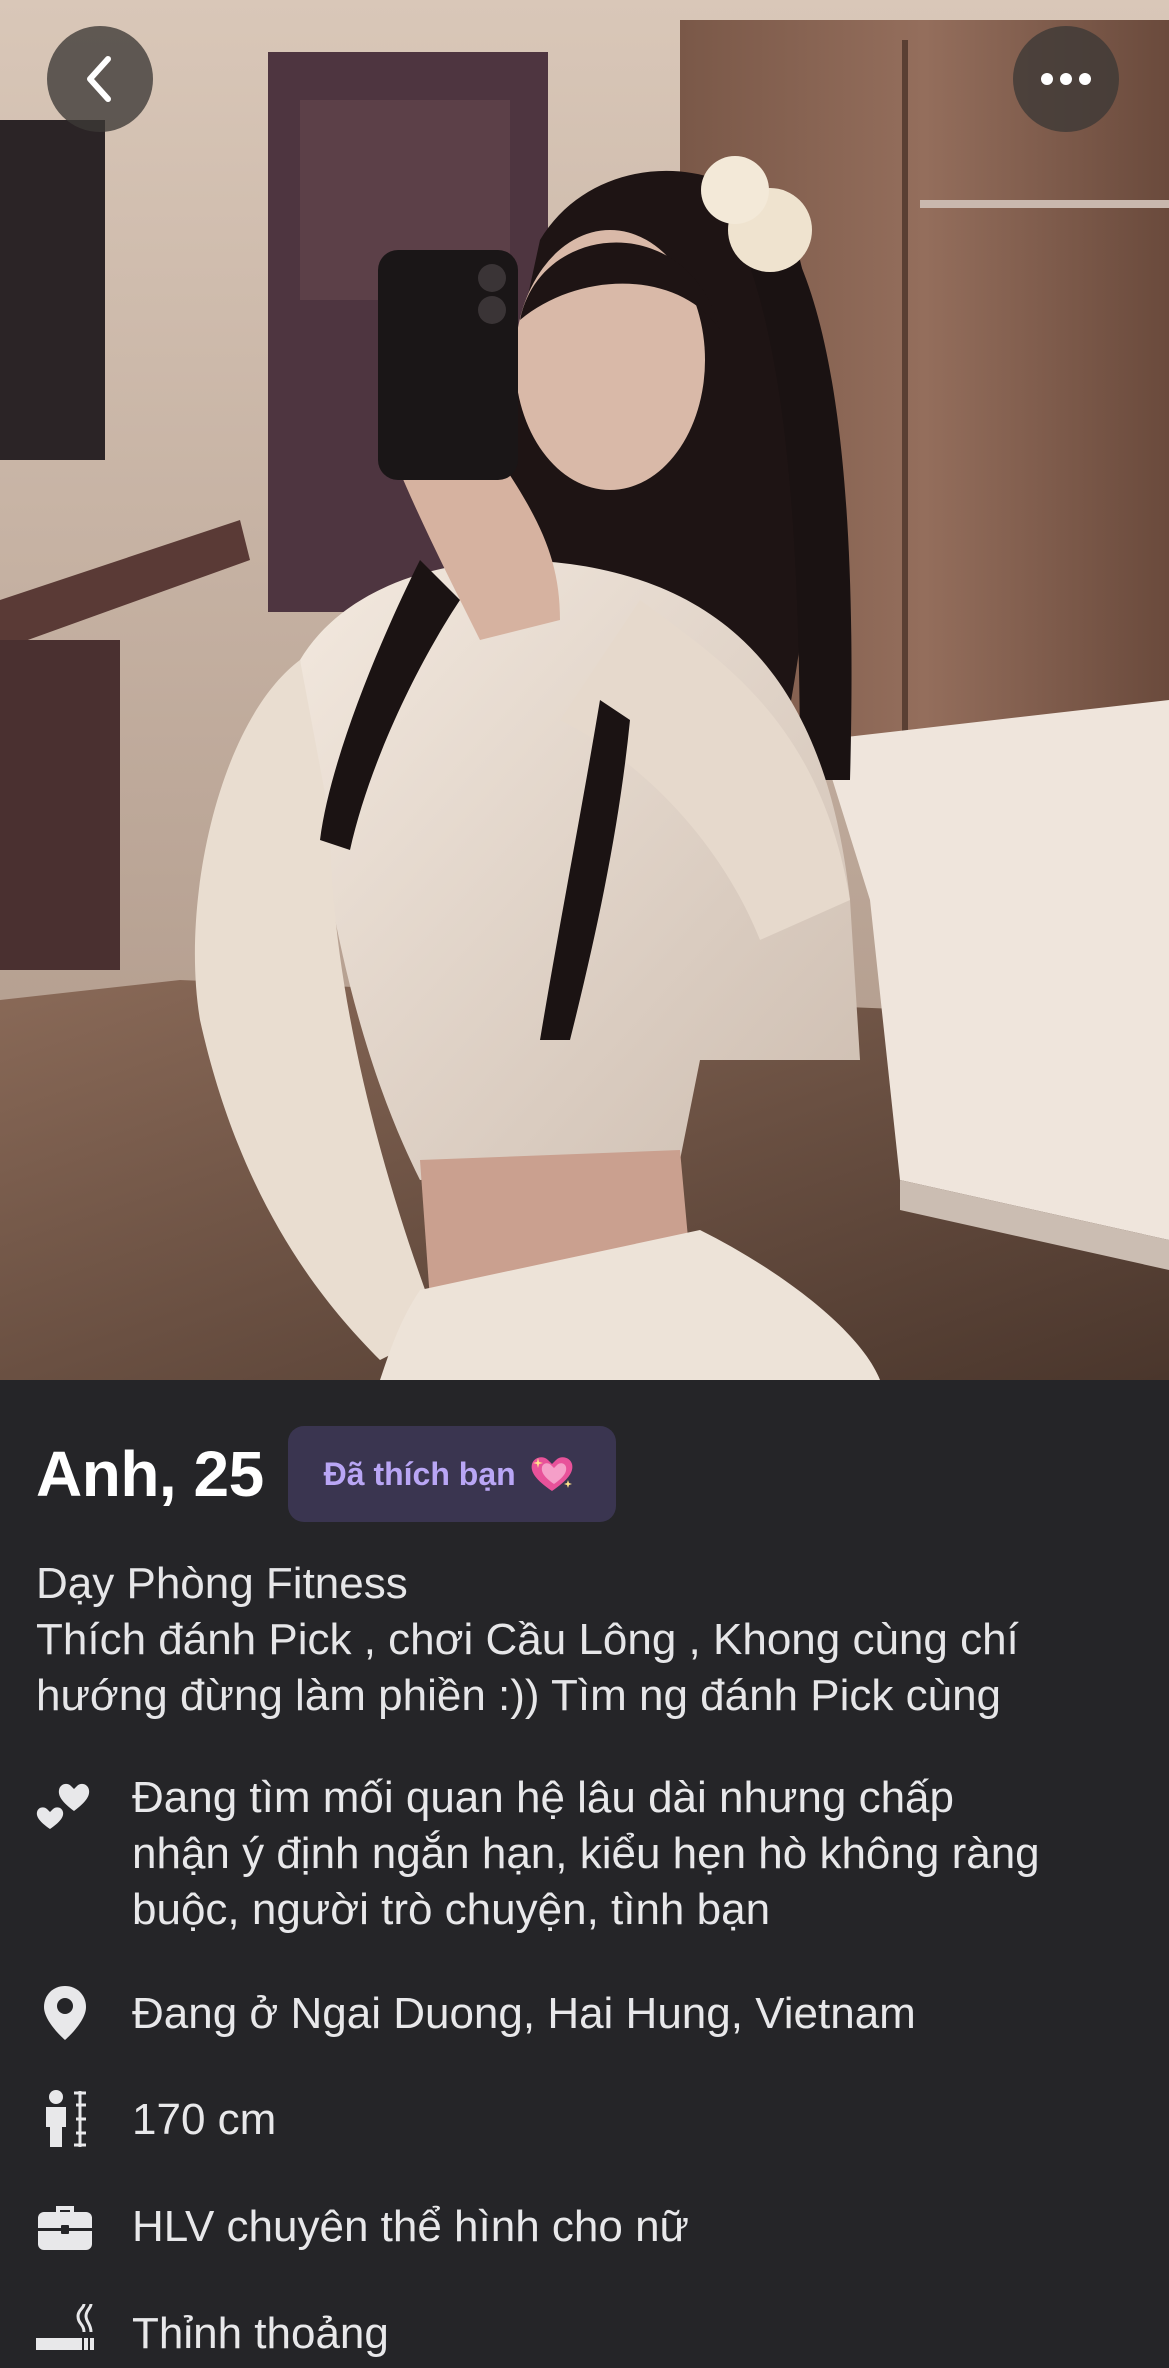 The image size is (1169, 2368). I want to click on smoking-icon, so click(65, 2329).